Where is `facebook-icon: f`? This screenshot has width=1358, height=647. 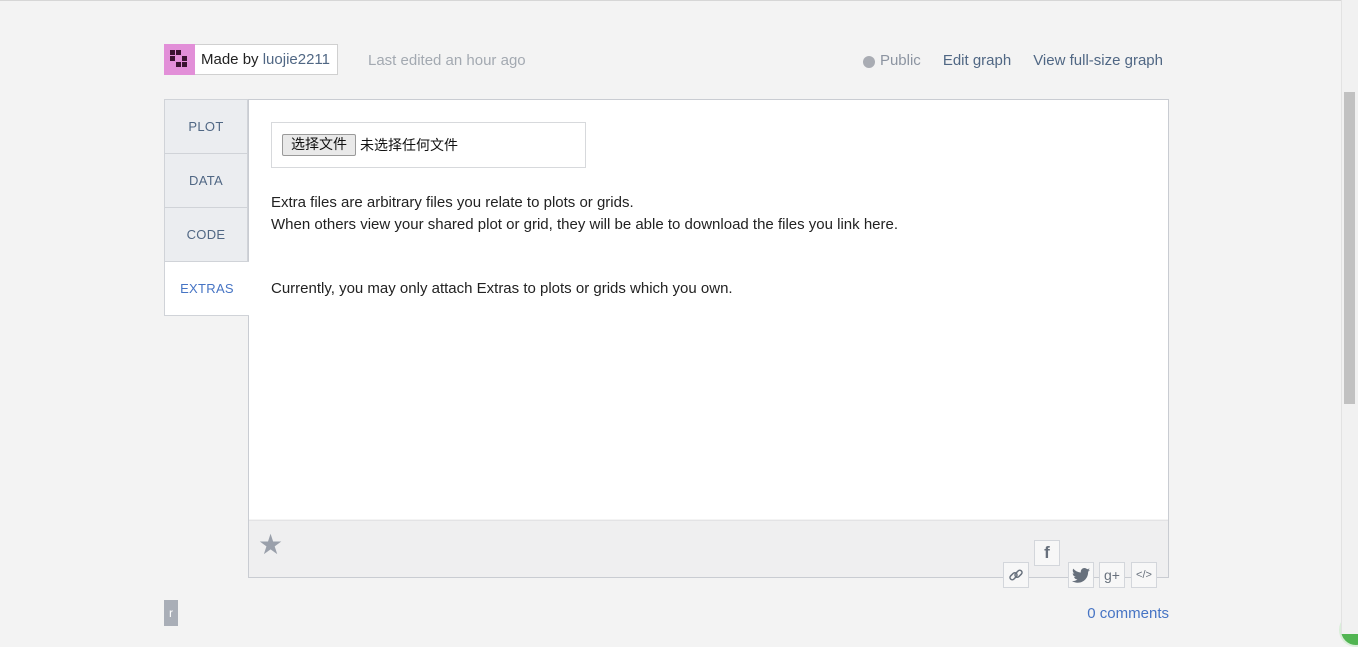 facebook-icon: f is located at coordinates (1047, 553).